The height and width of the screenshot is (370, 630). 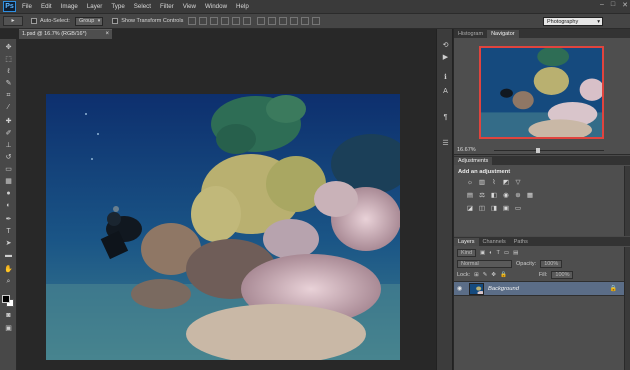 What do you see at coordinates (203, 21) in the screenshot?
I see `align-vcenter-icon` at bounding box center [203, 21].